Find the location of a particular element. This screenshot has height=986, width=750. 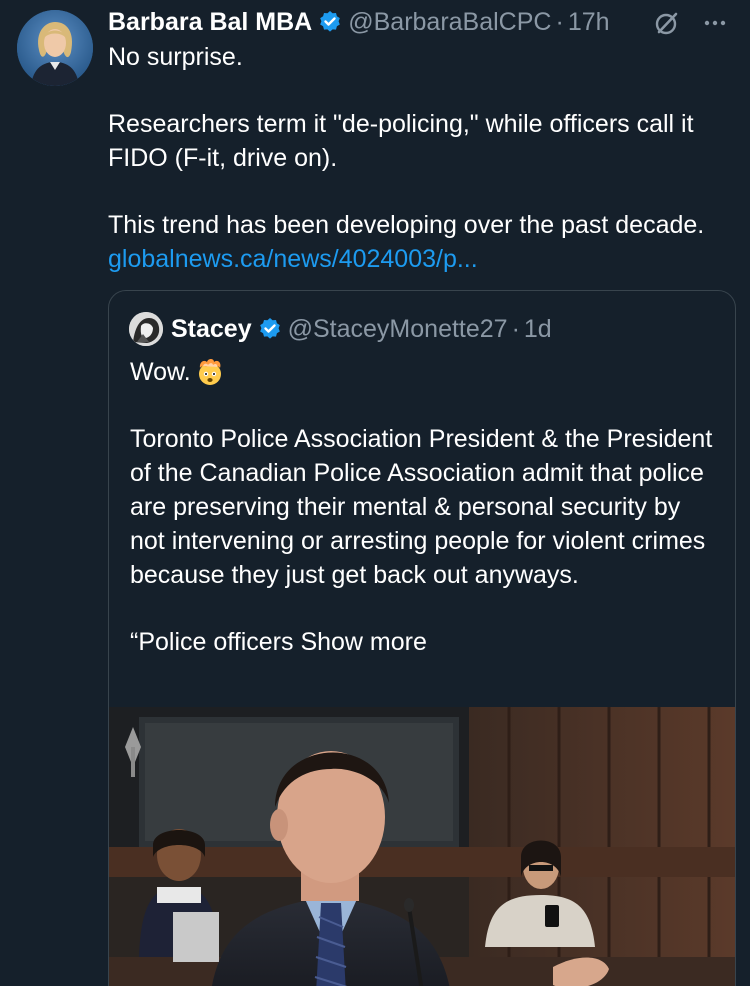

quoted-text-line: Wow. is located at coordinates (425, 372).